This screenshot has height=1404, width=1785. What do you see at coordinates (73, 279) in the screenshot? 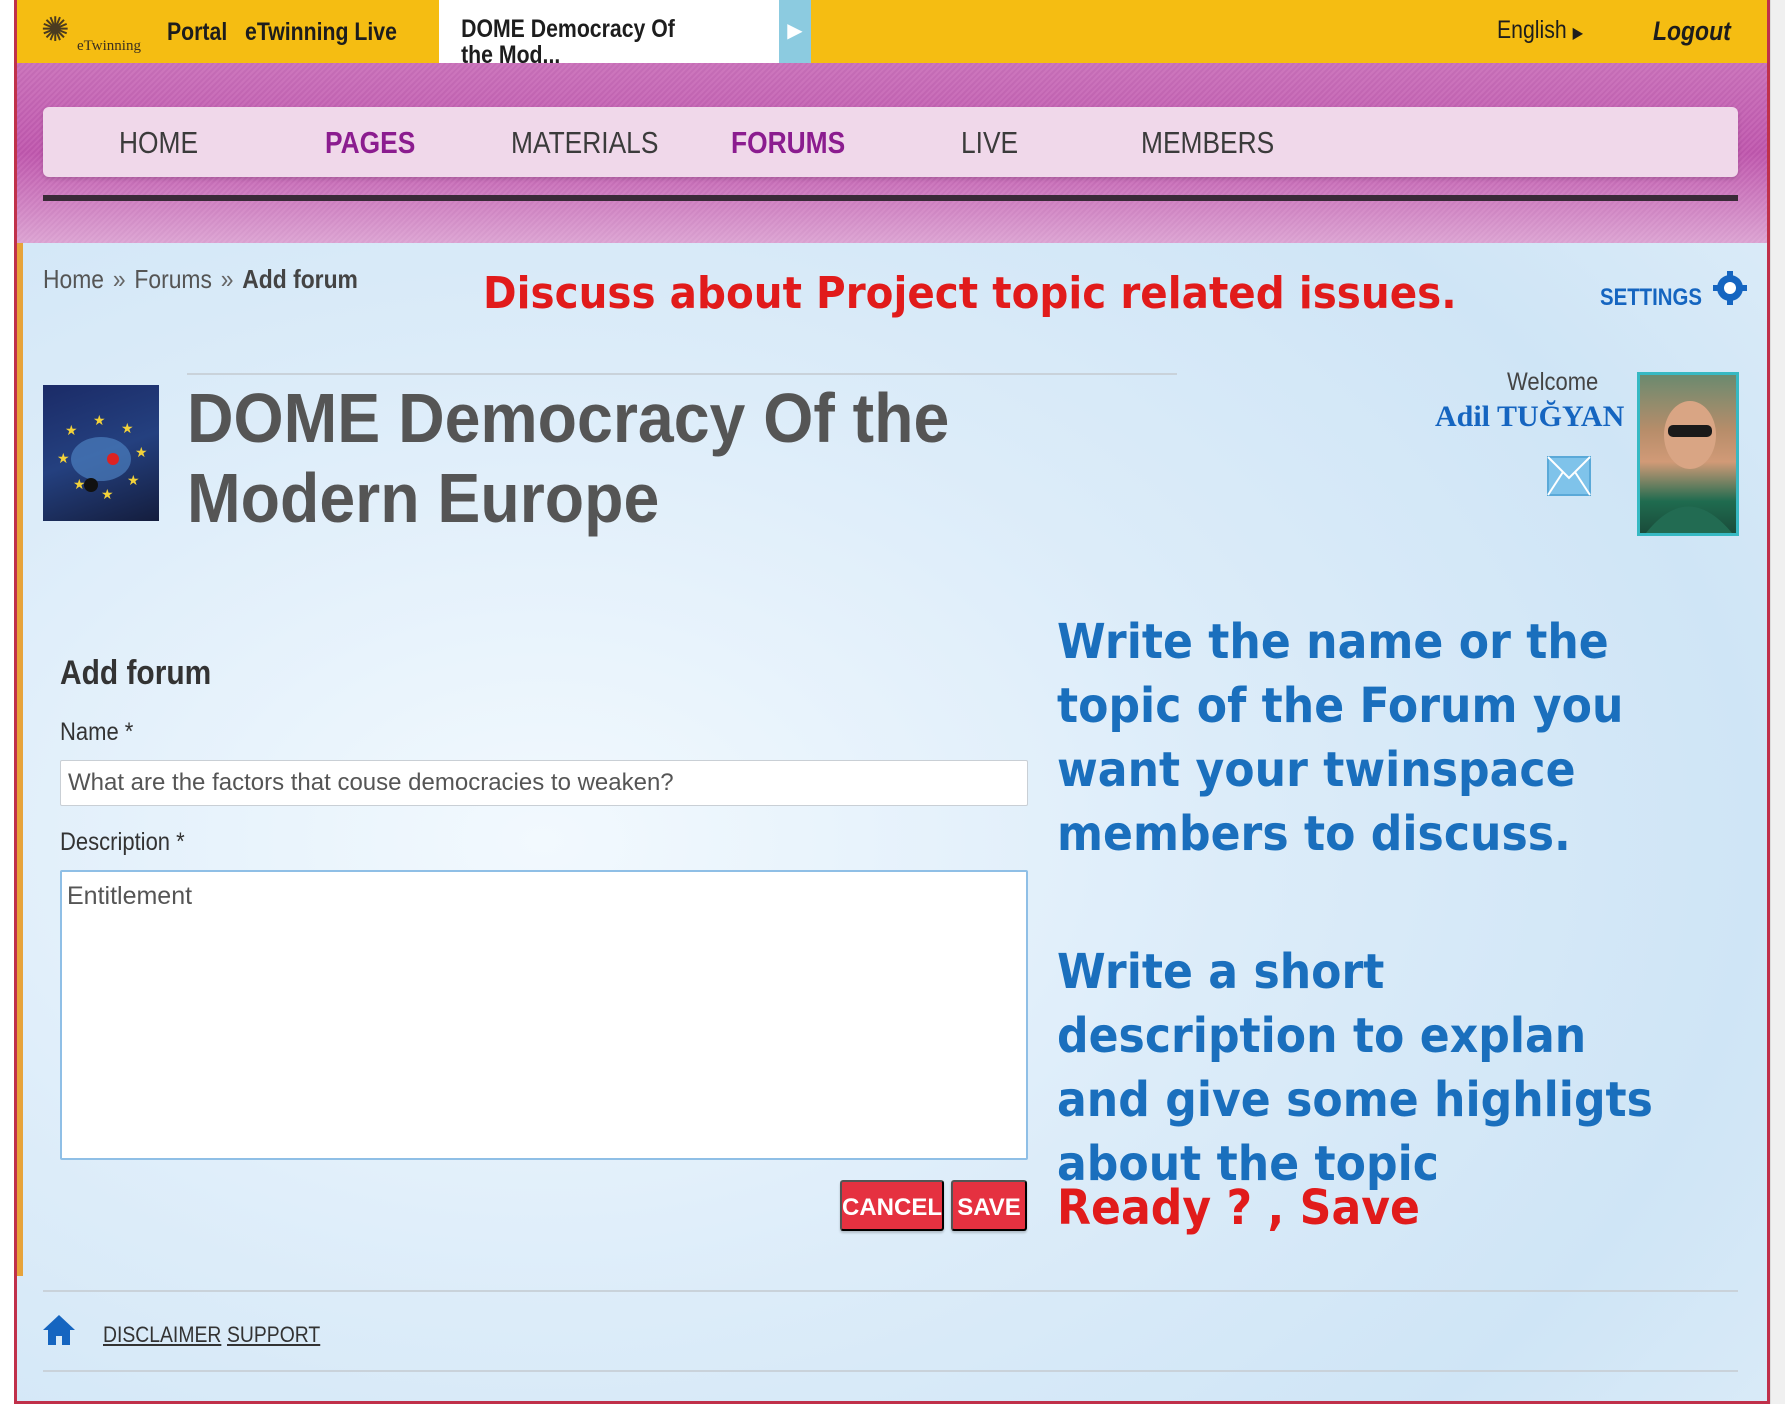
I see `breadcrumb-home: Home` at bounding box center [73, 279].